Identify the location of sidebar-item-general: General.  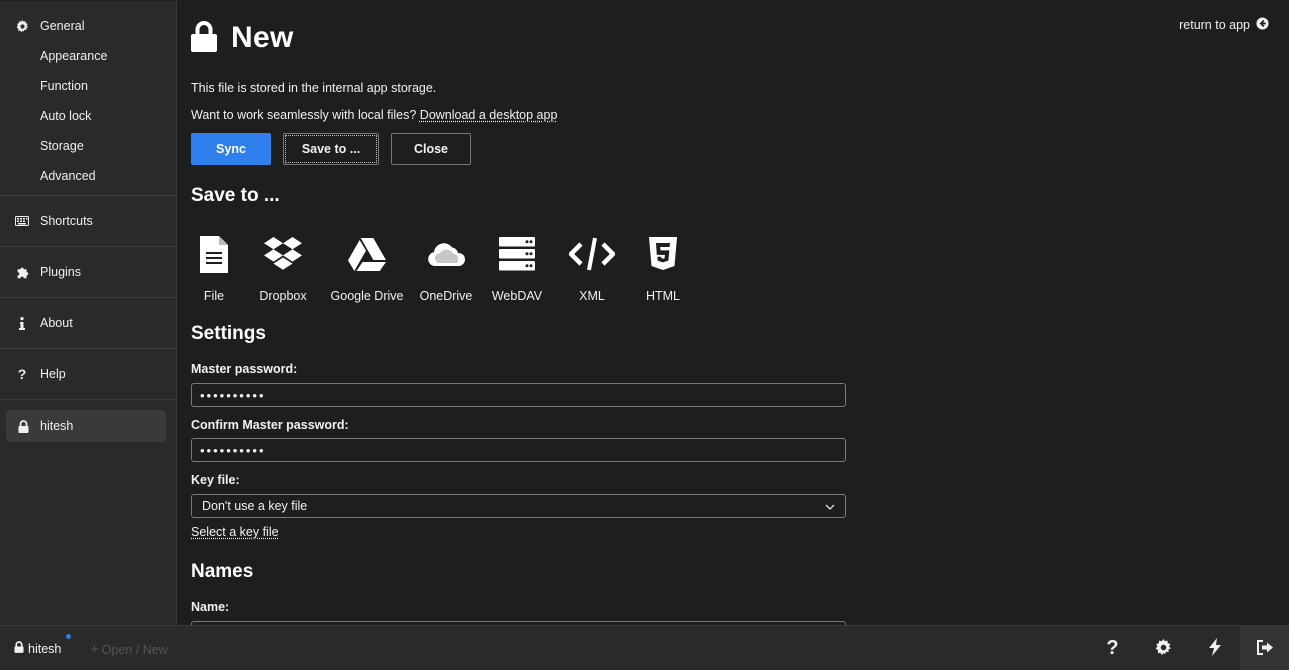
(88, 26).